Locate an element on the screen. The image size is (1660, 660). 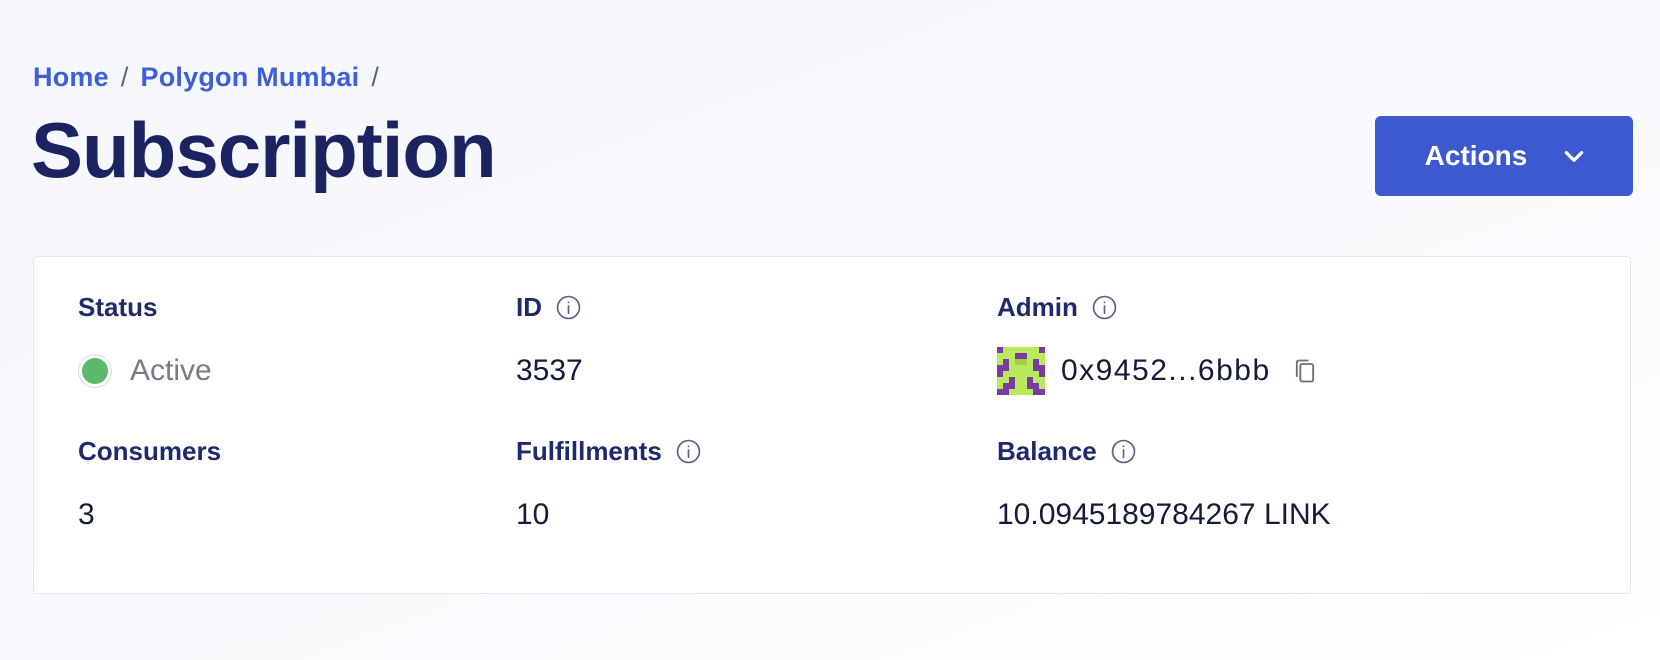
chevron-down-icon is located at coordinates (1574, 156).